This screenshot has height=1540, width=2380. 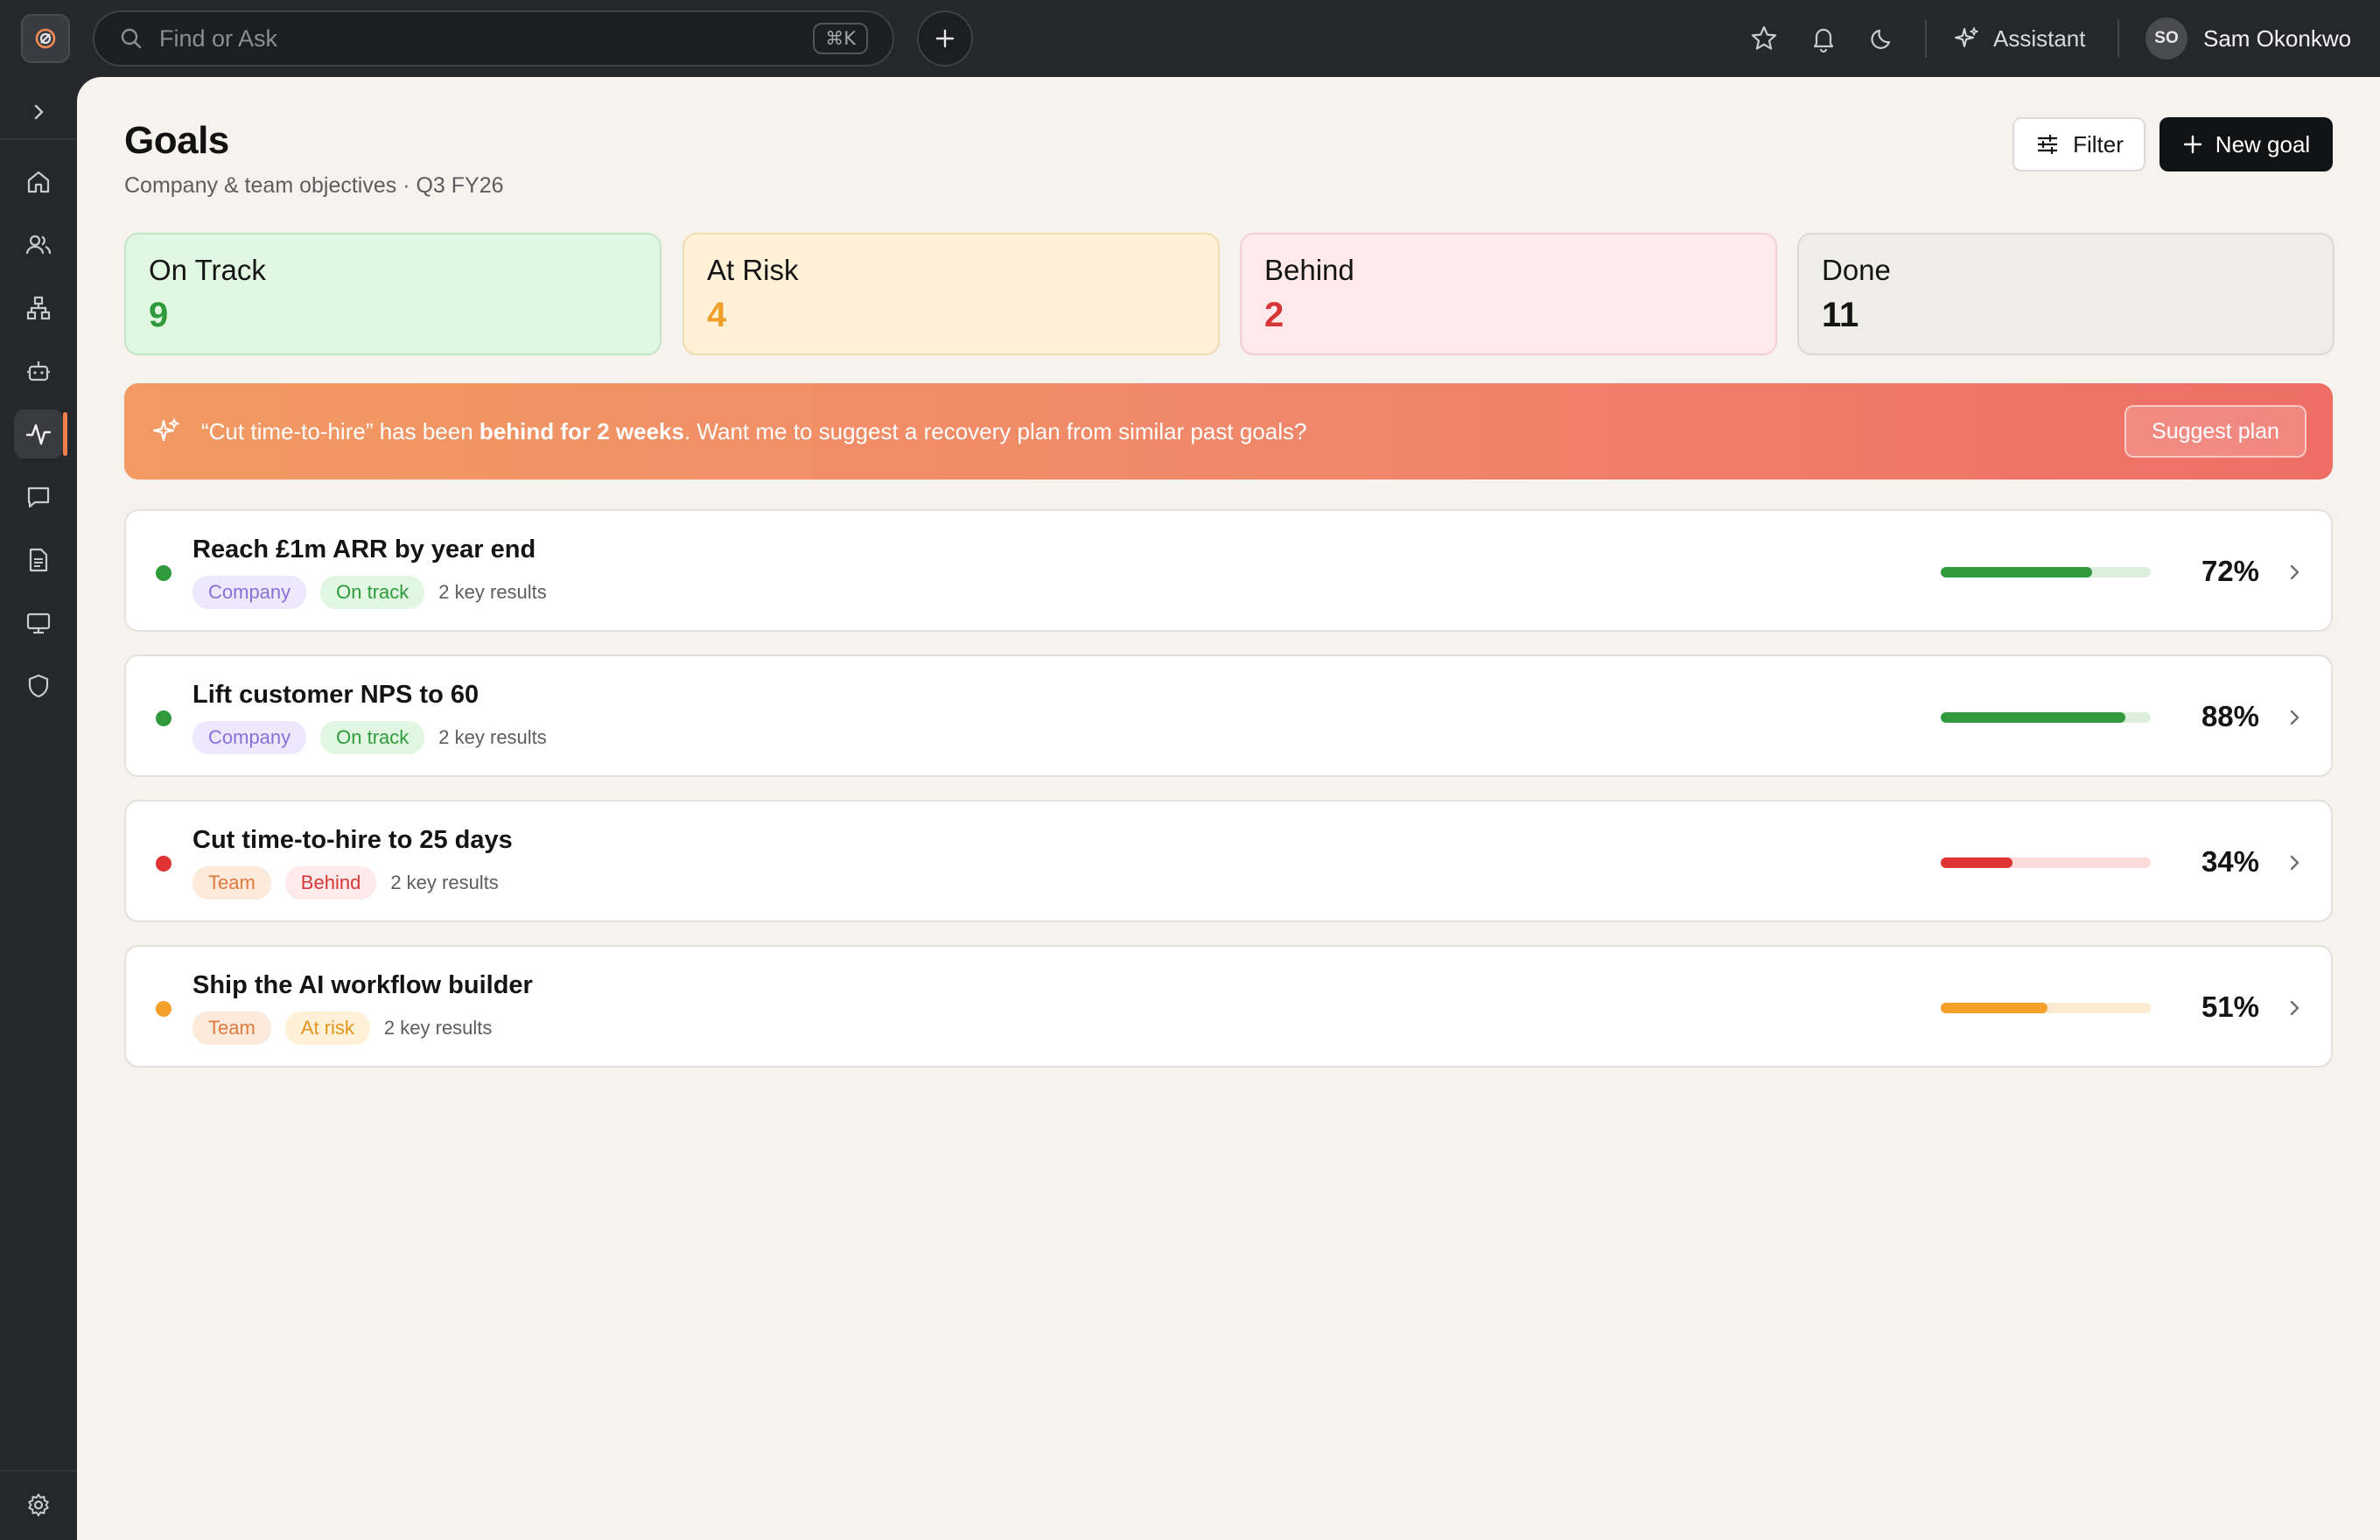 What do you see at coordinates (1309, 270) in the screenshot?
I see `stat-label: Behind` at bounding box center [1309, 270].